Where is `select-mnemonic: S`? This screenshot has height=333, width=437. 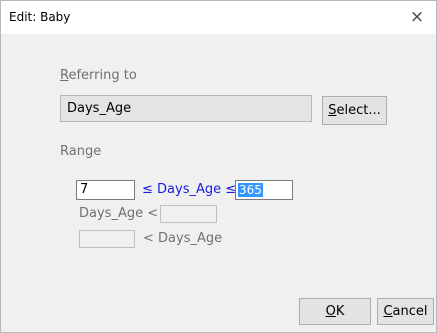 select-mnemonic: S is located at coordinates (332, 110).